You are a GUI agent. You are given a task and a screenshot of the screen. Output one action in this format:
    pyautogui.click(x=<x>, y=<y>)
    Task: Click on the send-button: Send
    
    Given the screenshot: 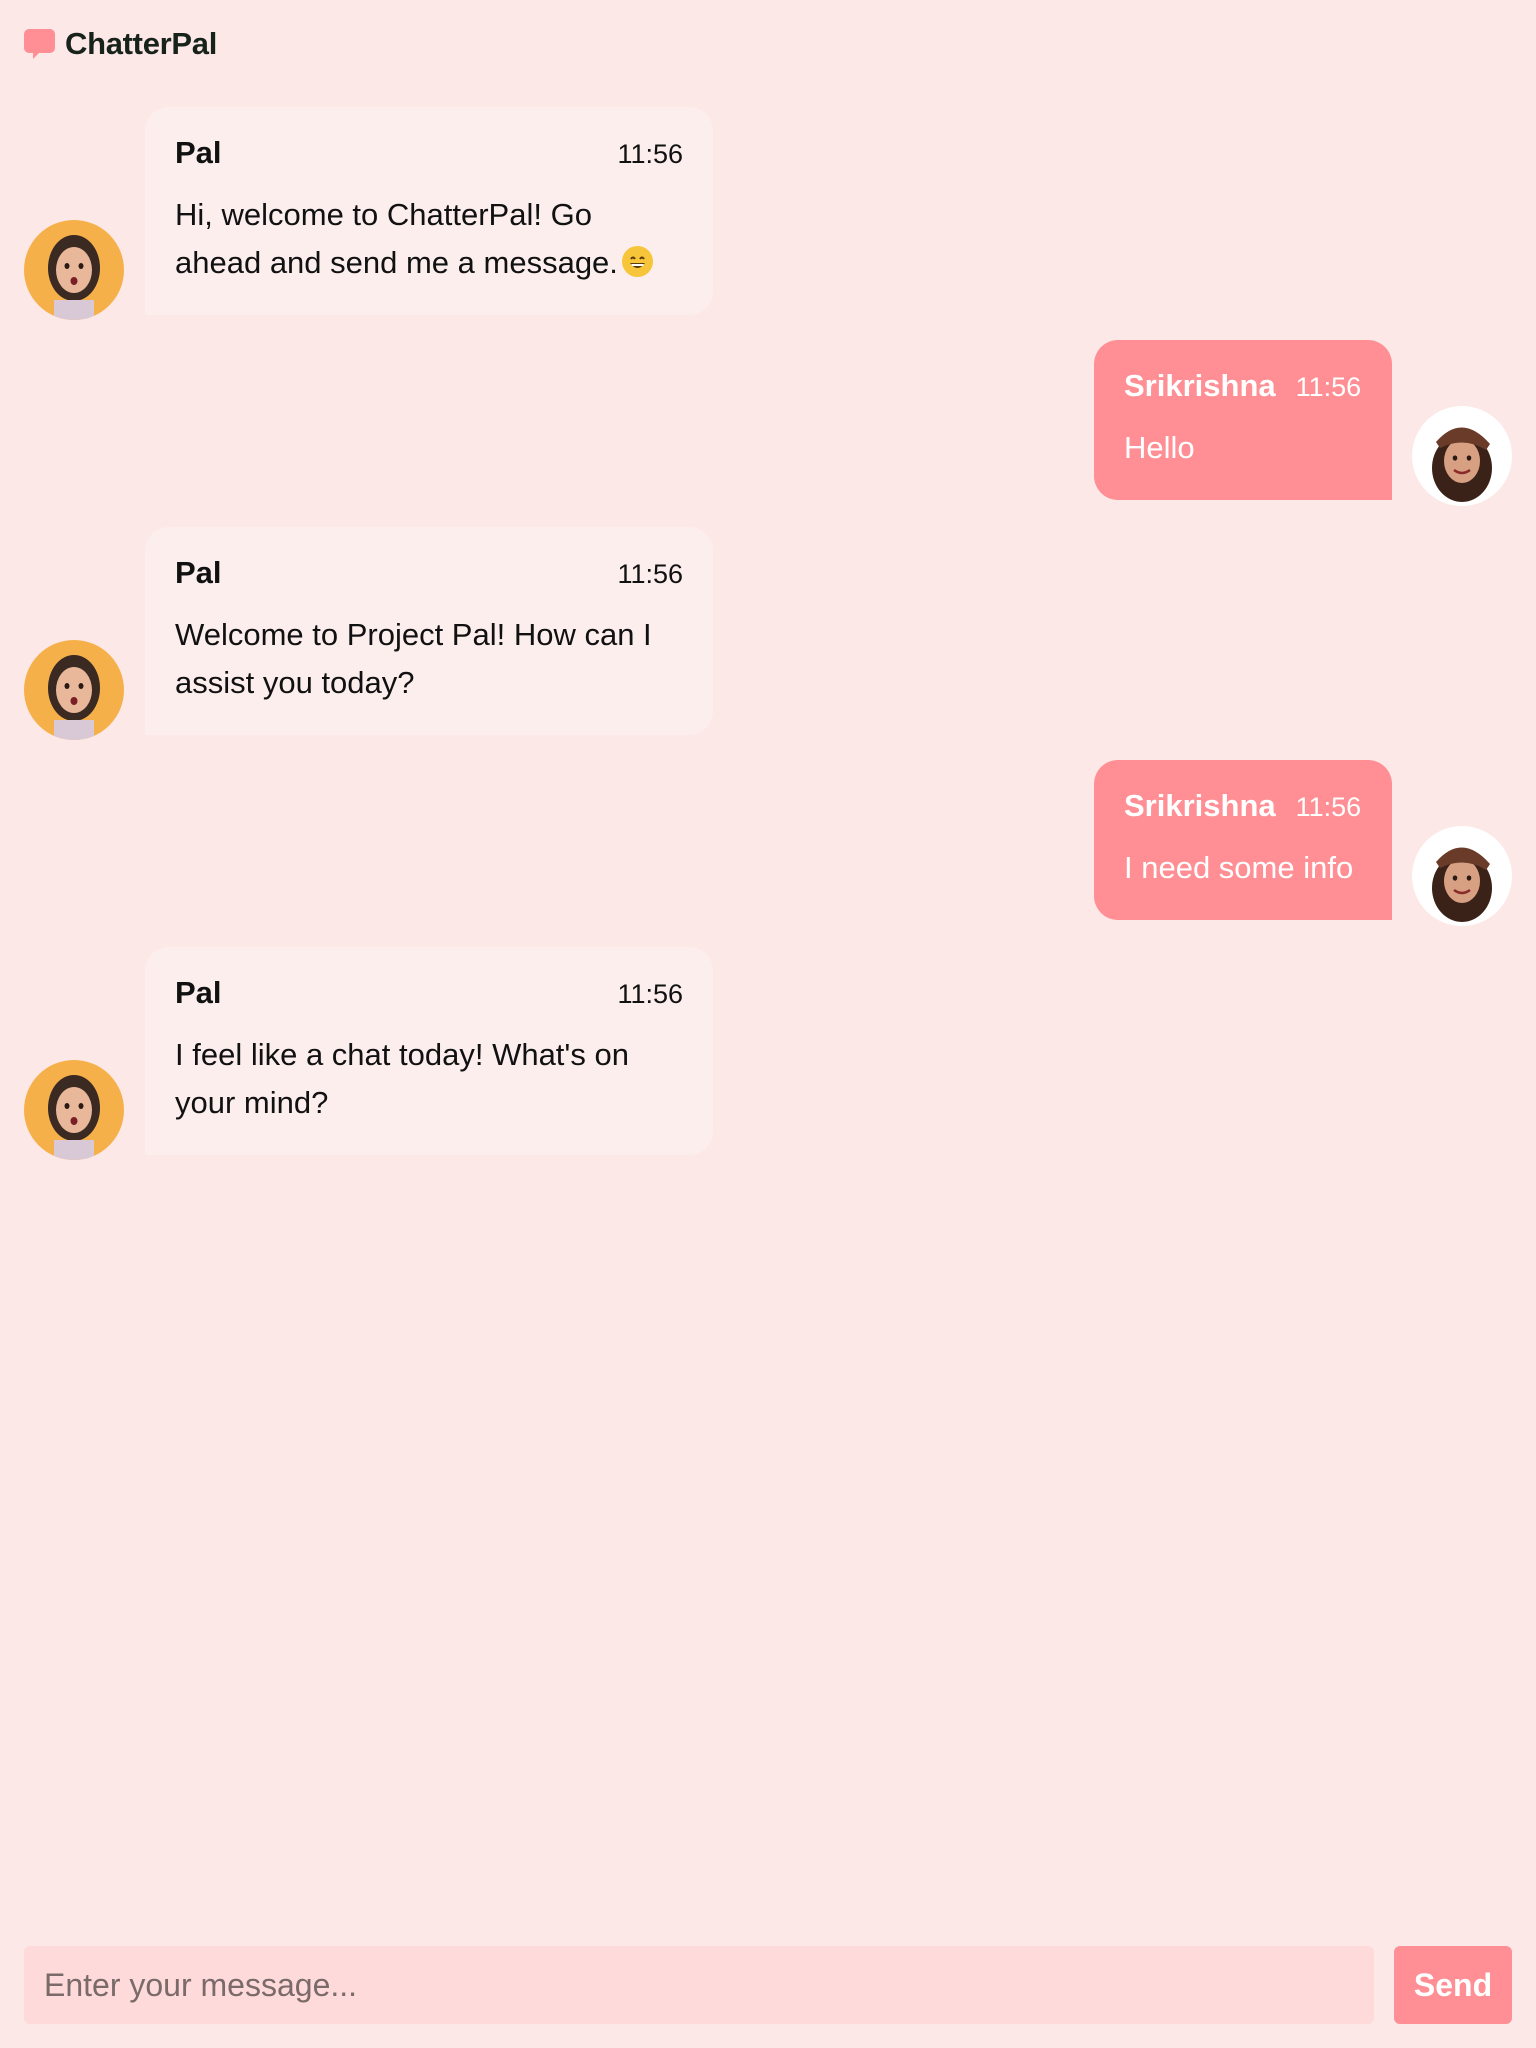 What is the action you would take?
    pyautogui.click(x=1453, y=1985)
    